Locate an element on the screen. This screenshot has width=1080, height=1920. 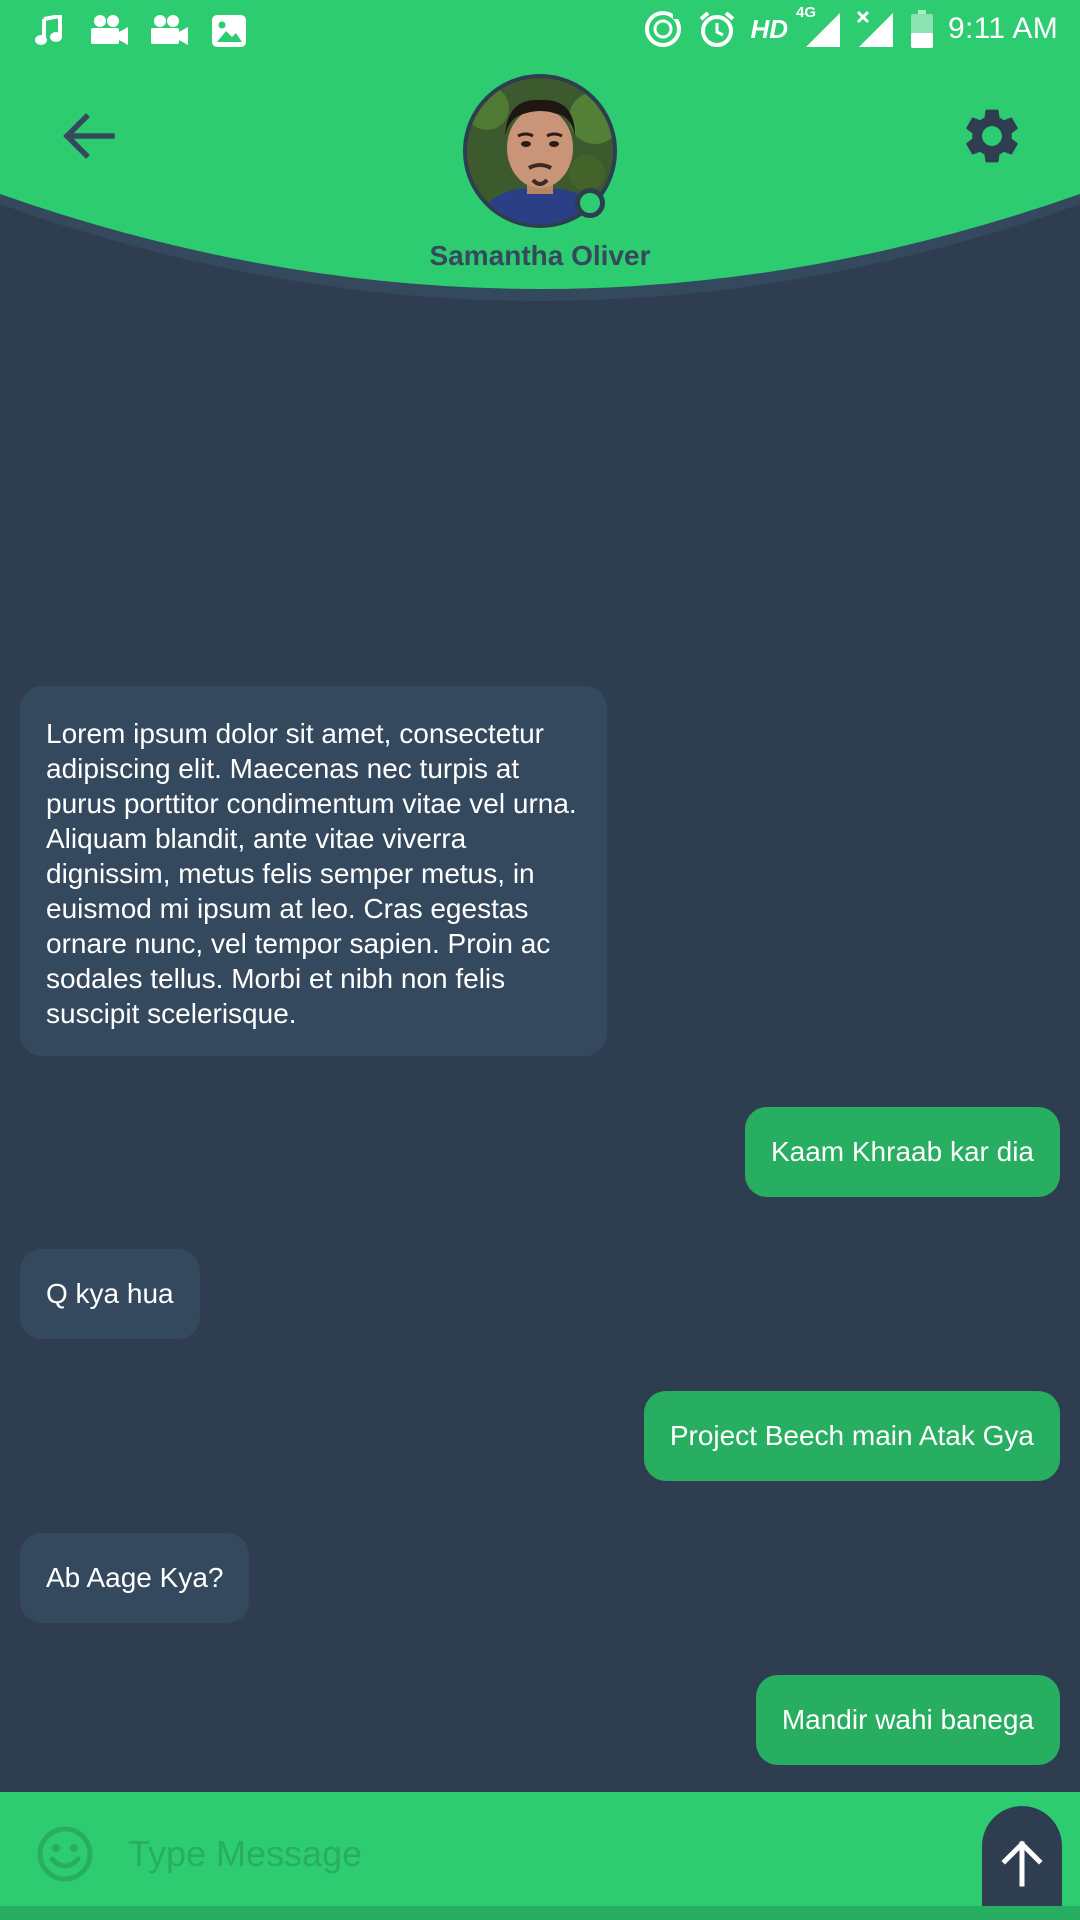
message-bubble-incoming: Q kya hua is located at coordinates (110, 1294).